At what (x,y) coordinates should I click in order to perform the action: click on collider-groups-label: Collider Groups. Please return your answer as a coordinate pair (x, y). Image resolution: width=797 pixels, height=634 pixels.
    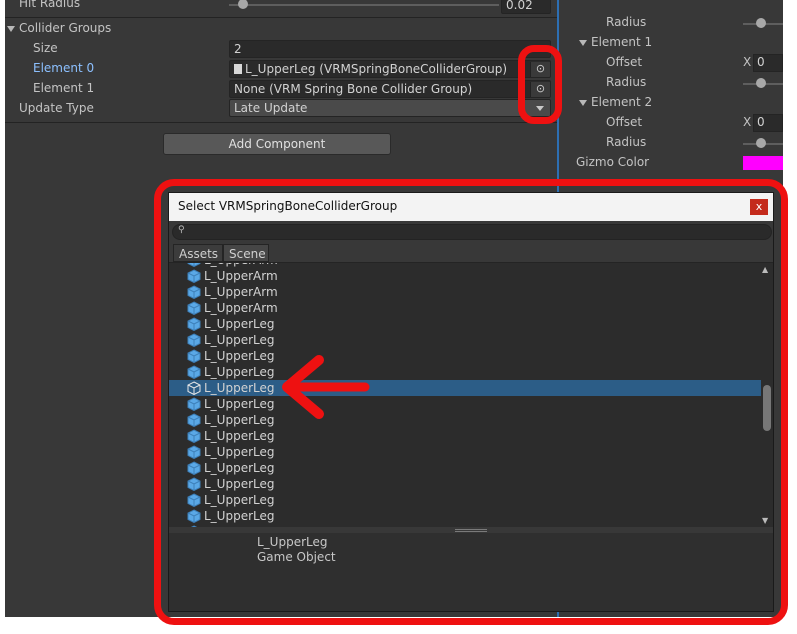
    Looking at the image, I should click on (65, 28).